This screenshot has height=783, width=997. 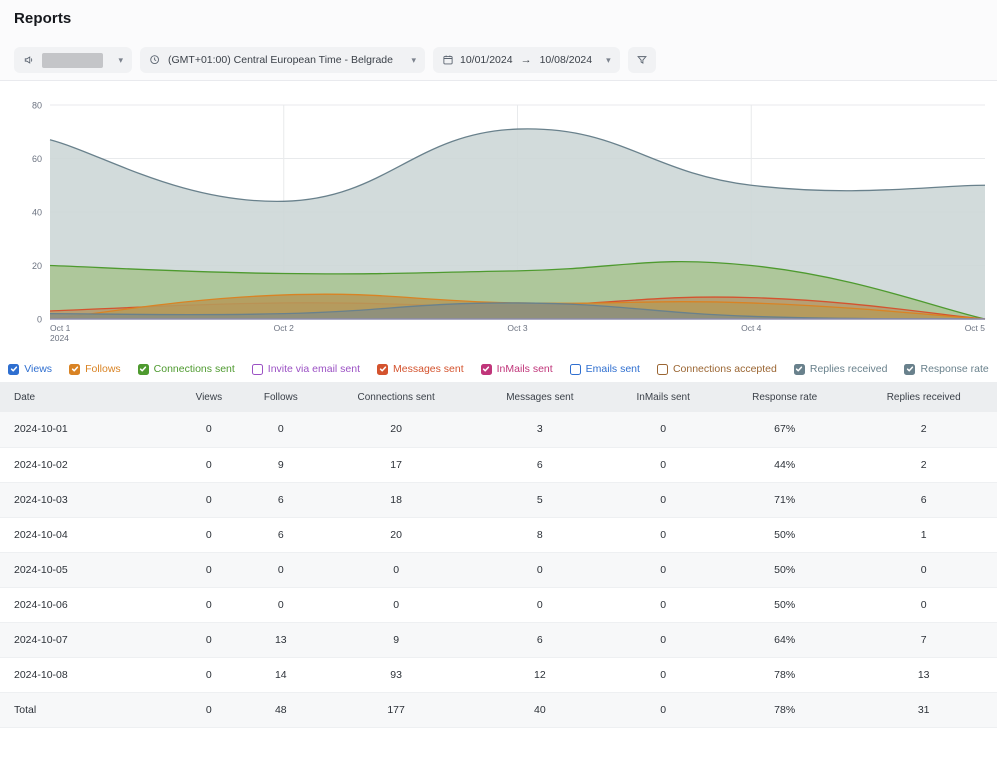 What do you see at coordinates (88, 675) in the screenshot?
I see `table-cell: 2024-10-08` at bounding box center [88, 675].